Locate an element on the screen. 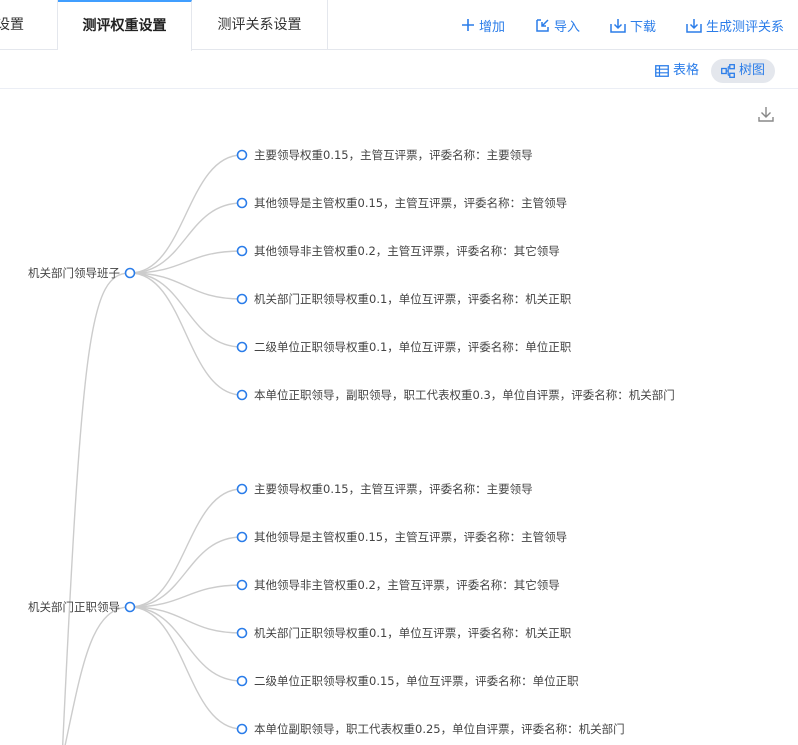 Image resolution: width=798 pixels, height=745 pixels. tree-root-label: 机关部门正职领导 is located at coordinates (74, 607).